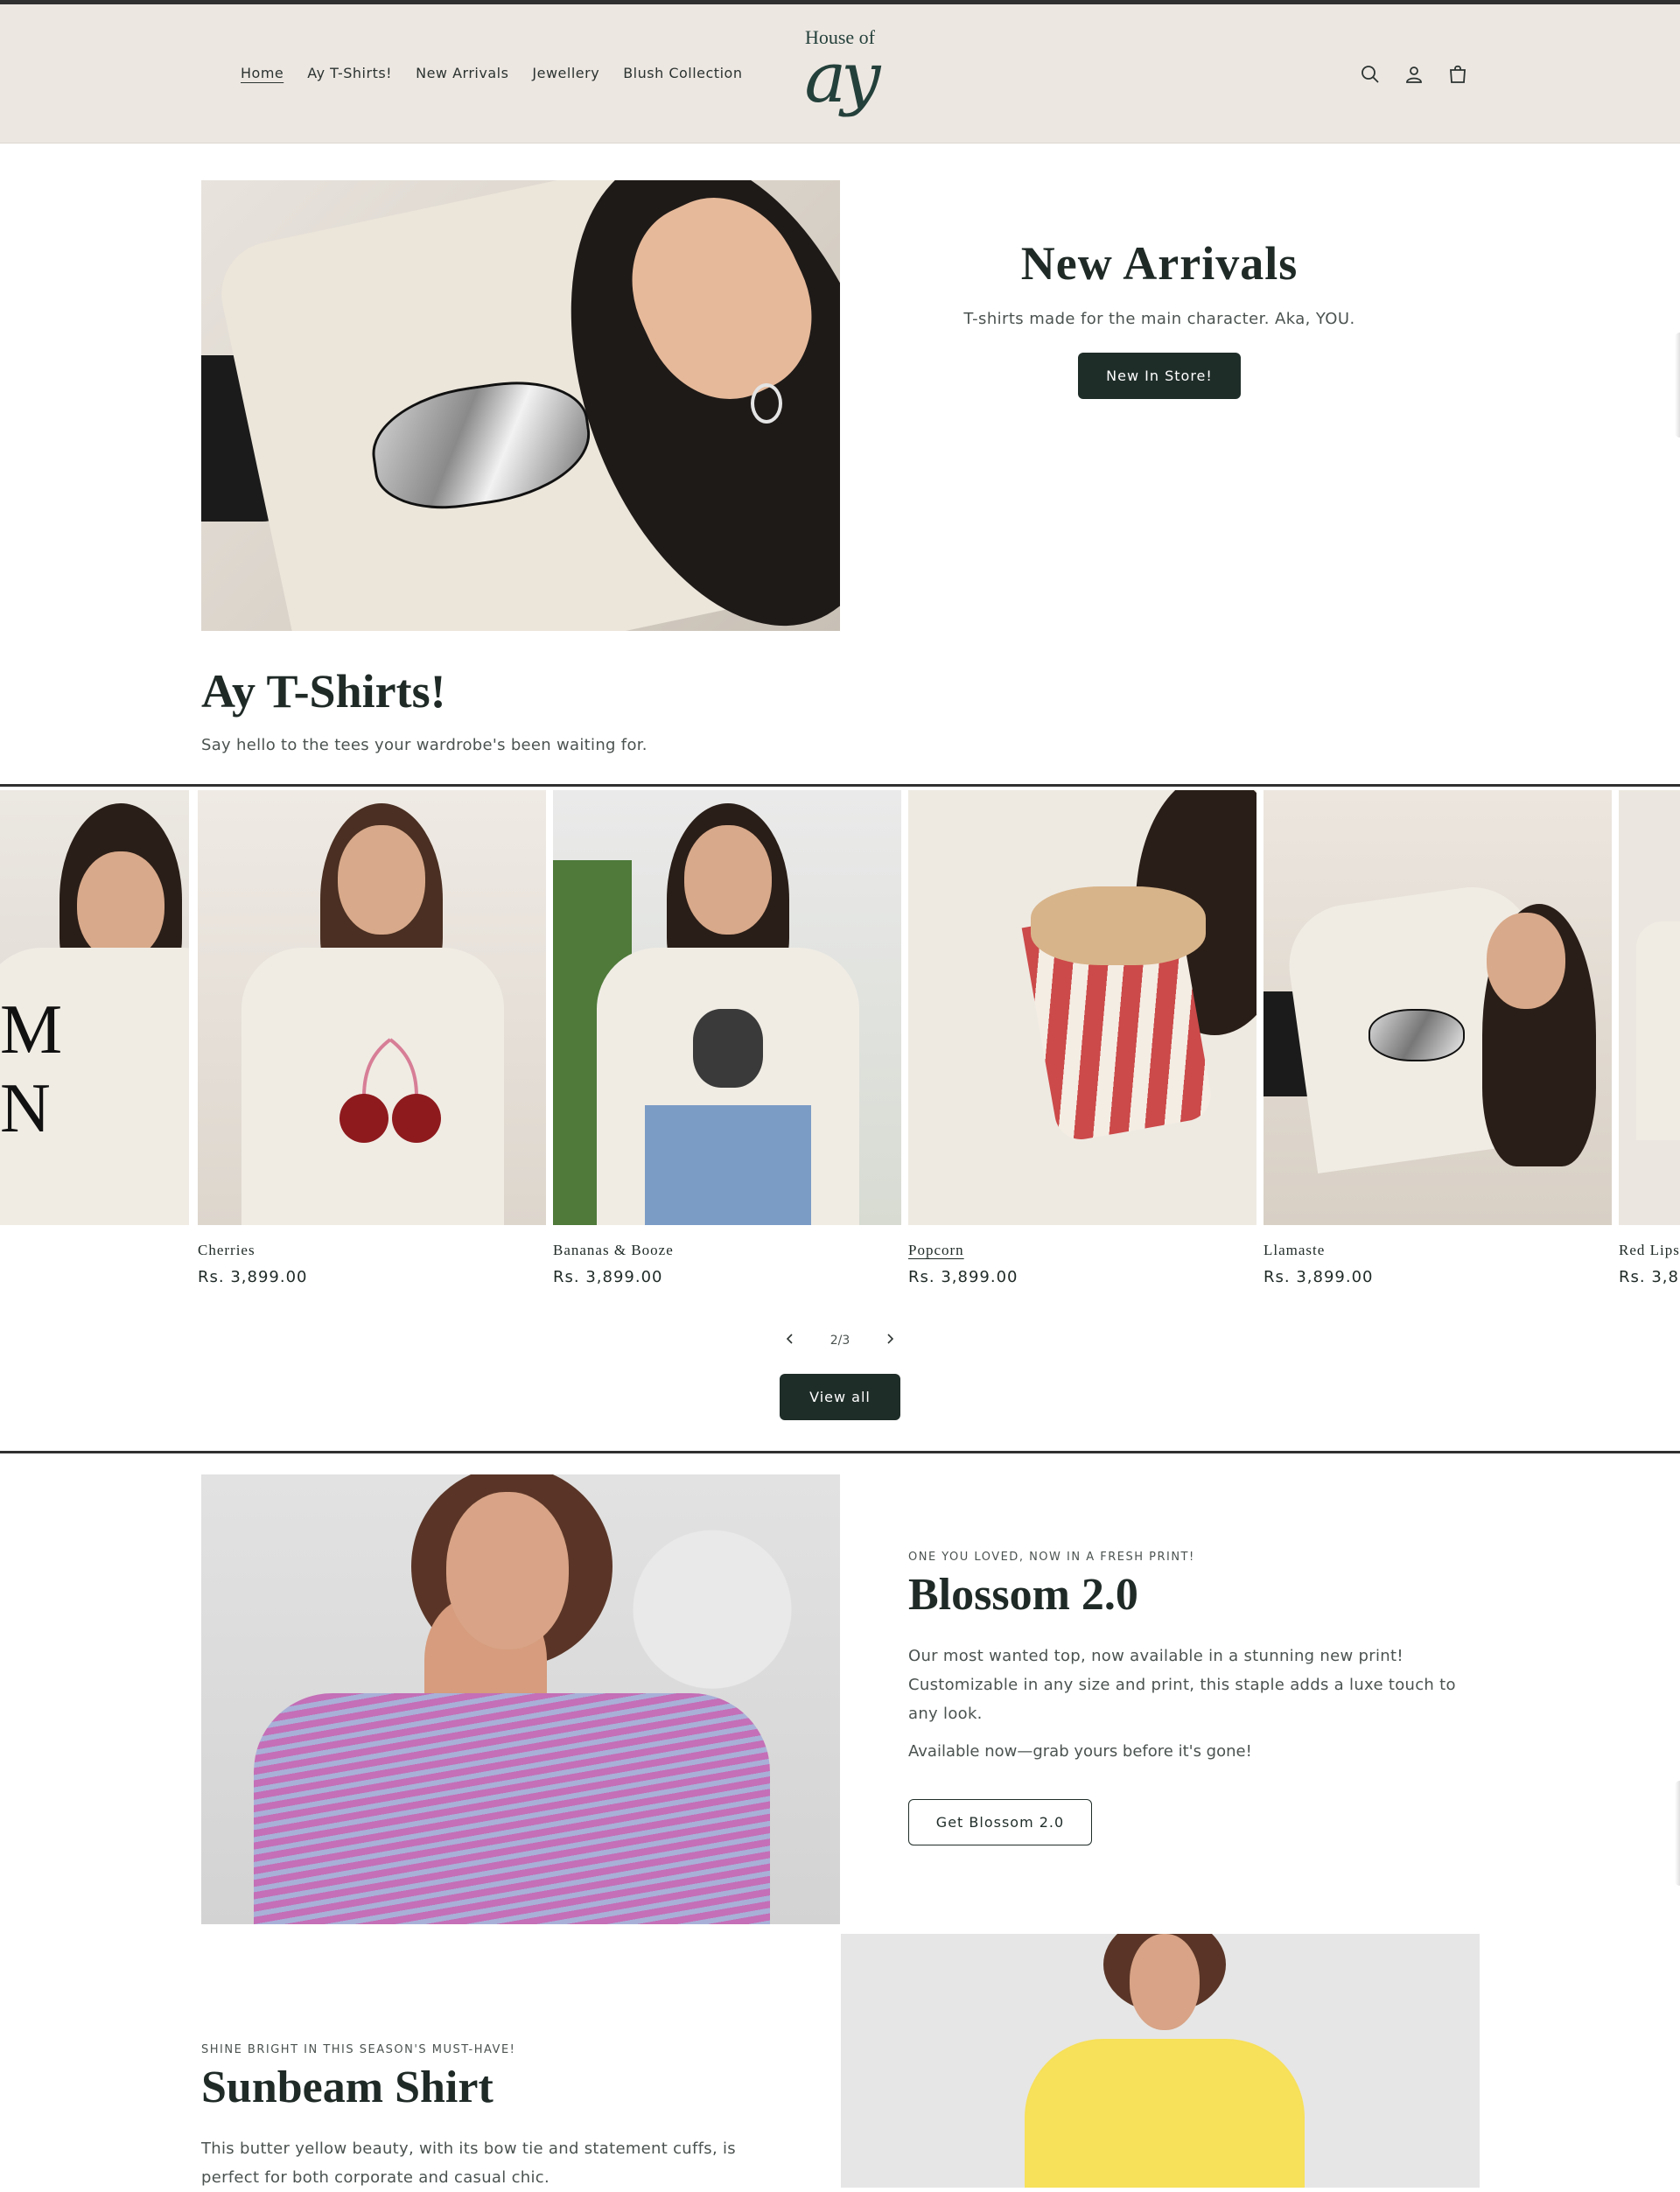 This screenshot has width=1680, height=2192. Describe the element at coordinates (1294, 1250) in the screenshot. I see `product-name: Llamaste` at that location.